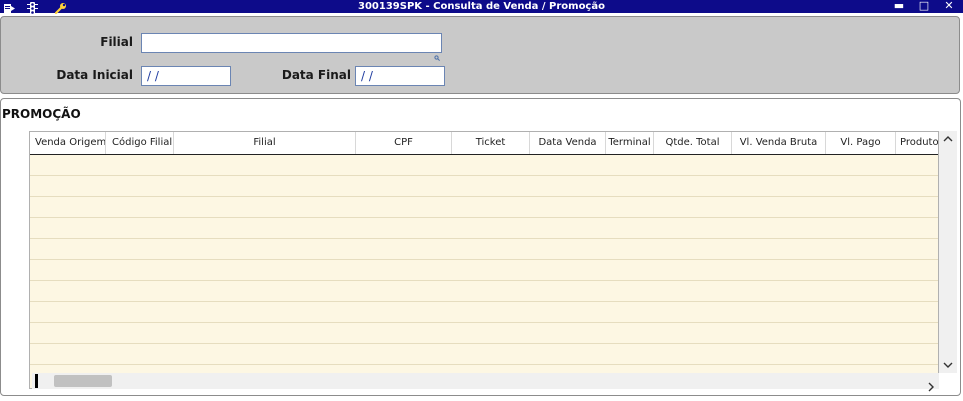 The width and height of the screenshot is (963, 401). What do you see at coordinates (931, 386) in the screenshot?
I see `scroll-right-icon` at bounding box center [931, 386].